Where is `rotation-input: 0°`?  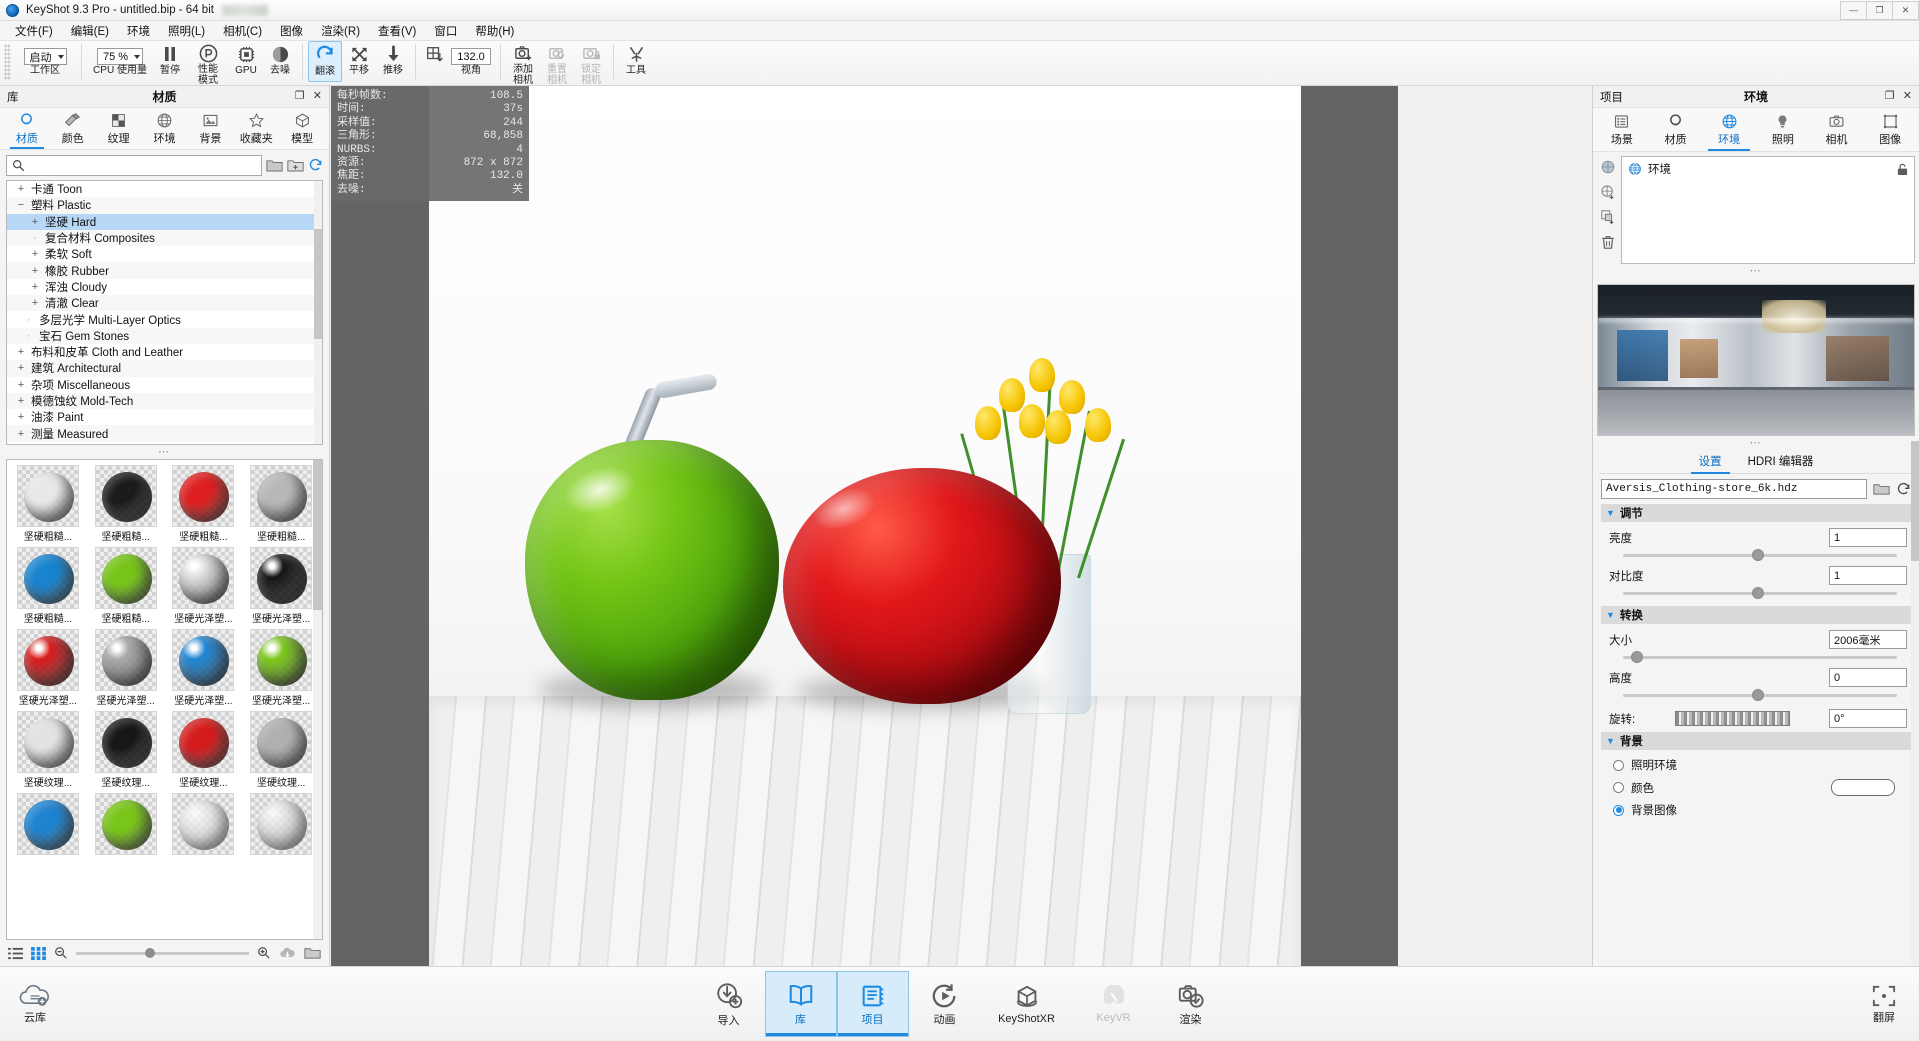
rotation-input: 0° is located at coordinates (1867, 718).